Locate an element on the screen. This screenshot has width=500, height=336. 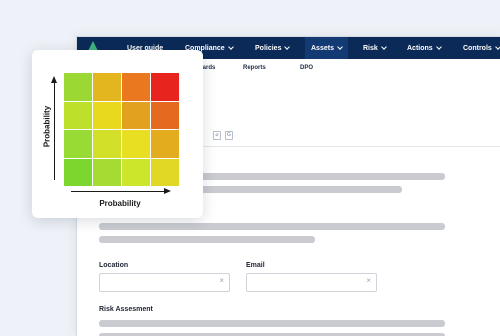
nav-policies: Policies is located at coordinates (273, 48).